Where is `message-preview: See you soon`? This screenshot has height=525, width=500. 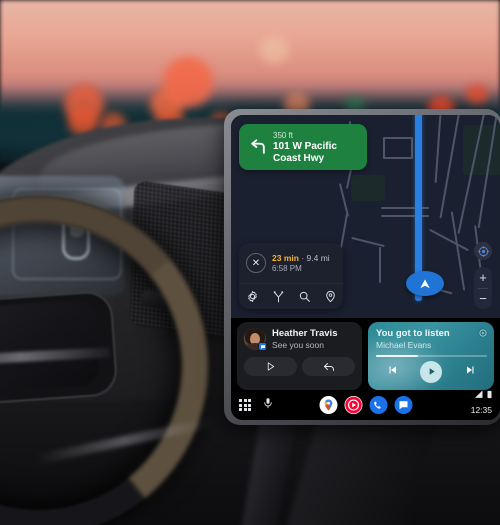 message-preview: See you soon is located at coordinates (298, 345).